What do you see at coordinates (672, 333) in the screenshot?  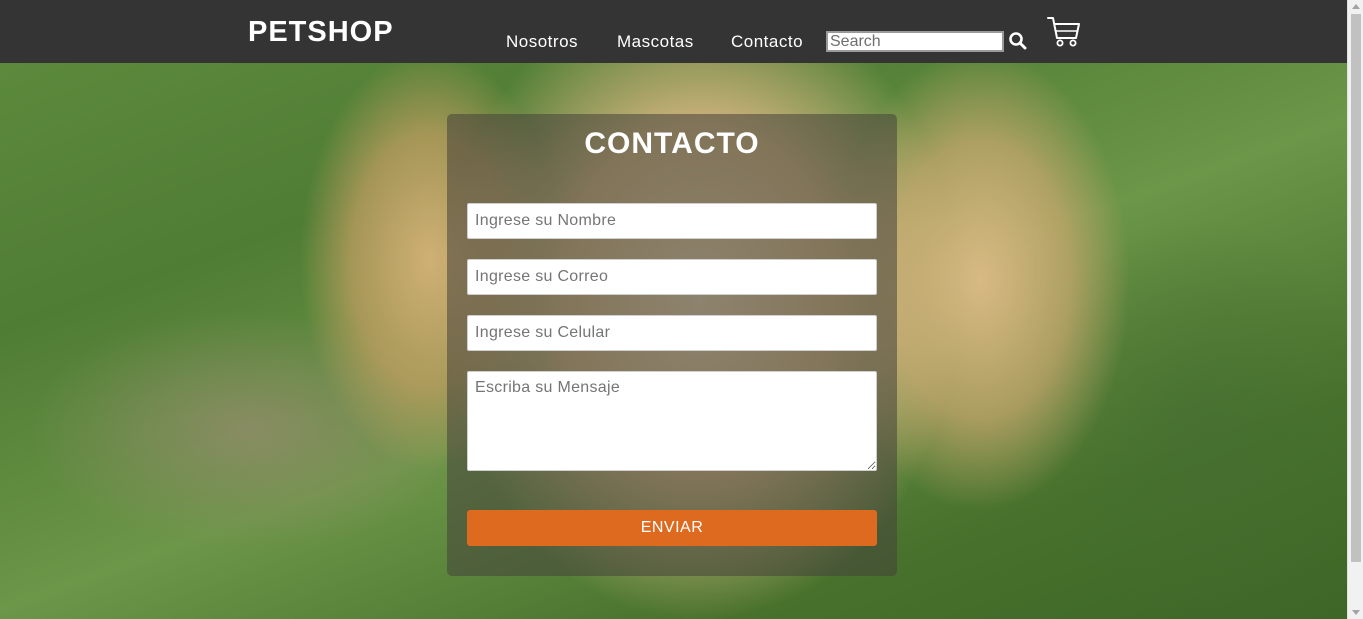 I see `phone-field` at bounding box center [672, 333].